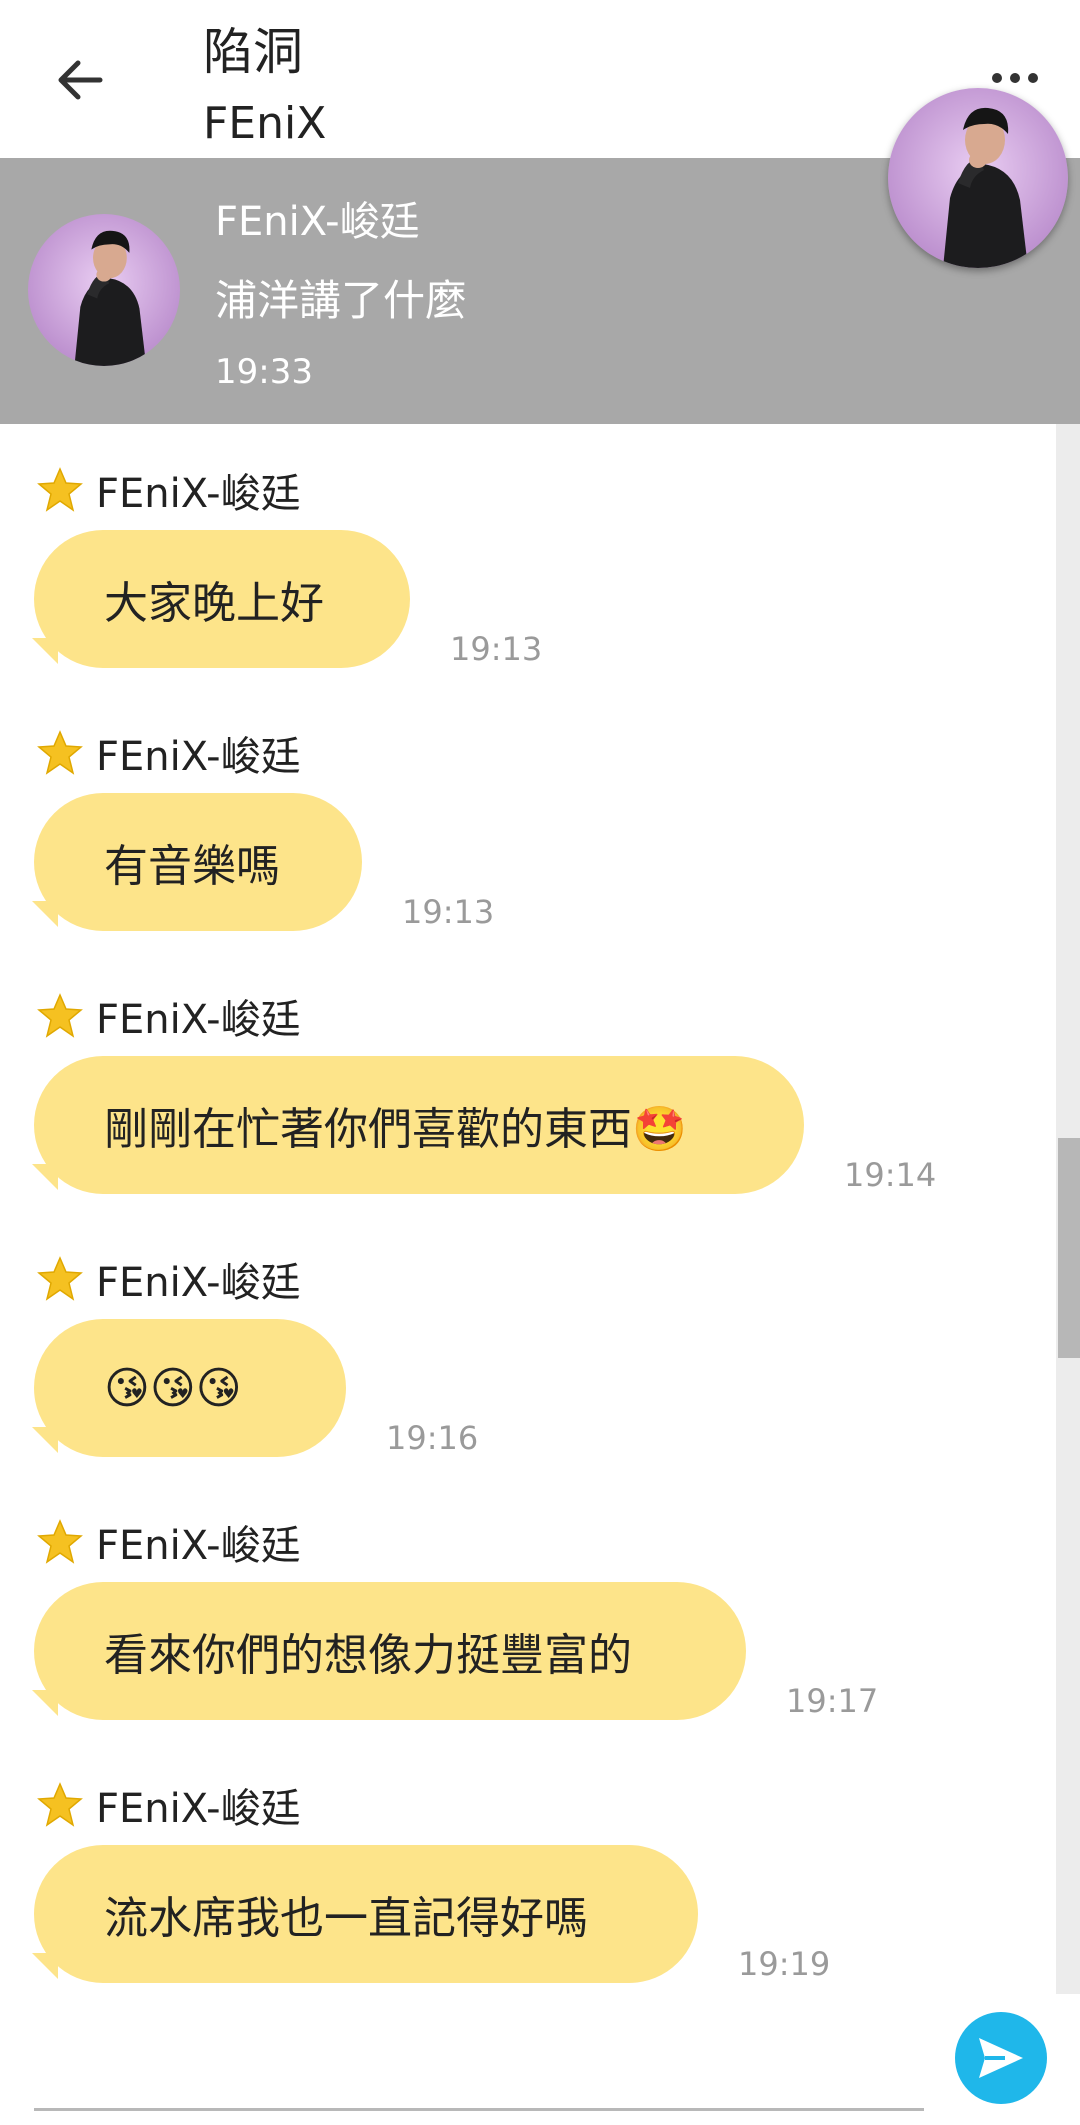  What do you see at coordinates (253, 52) in the screenshot?
I see `chat-title: 陷洞` at bounding box center [253, 52].